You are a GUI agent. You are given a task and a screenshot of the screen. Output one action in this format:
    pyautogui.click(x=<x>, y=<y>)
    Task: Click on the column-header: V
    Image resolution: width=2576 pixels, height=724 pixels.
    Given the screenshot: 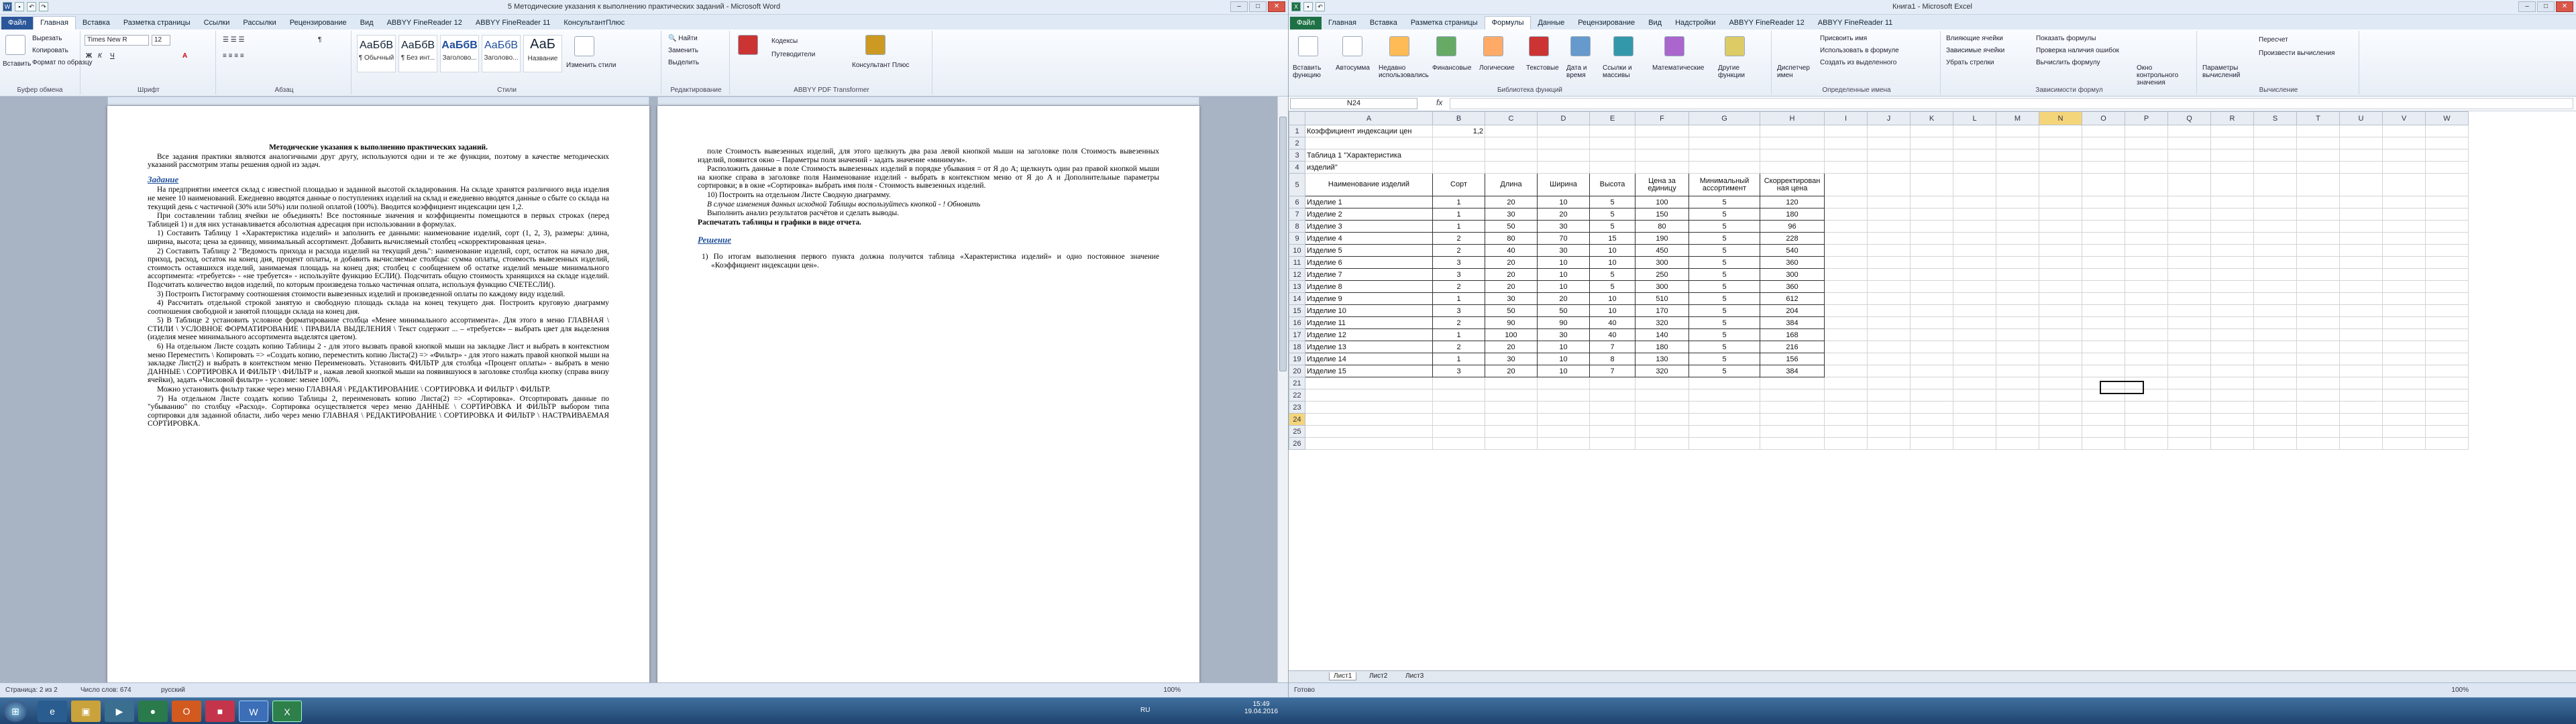 What is the action you would take?
    pyautogui.click(x=2404, y=118)
    